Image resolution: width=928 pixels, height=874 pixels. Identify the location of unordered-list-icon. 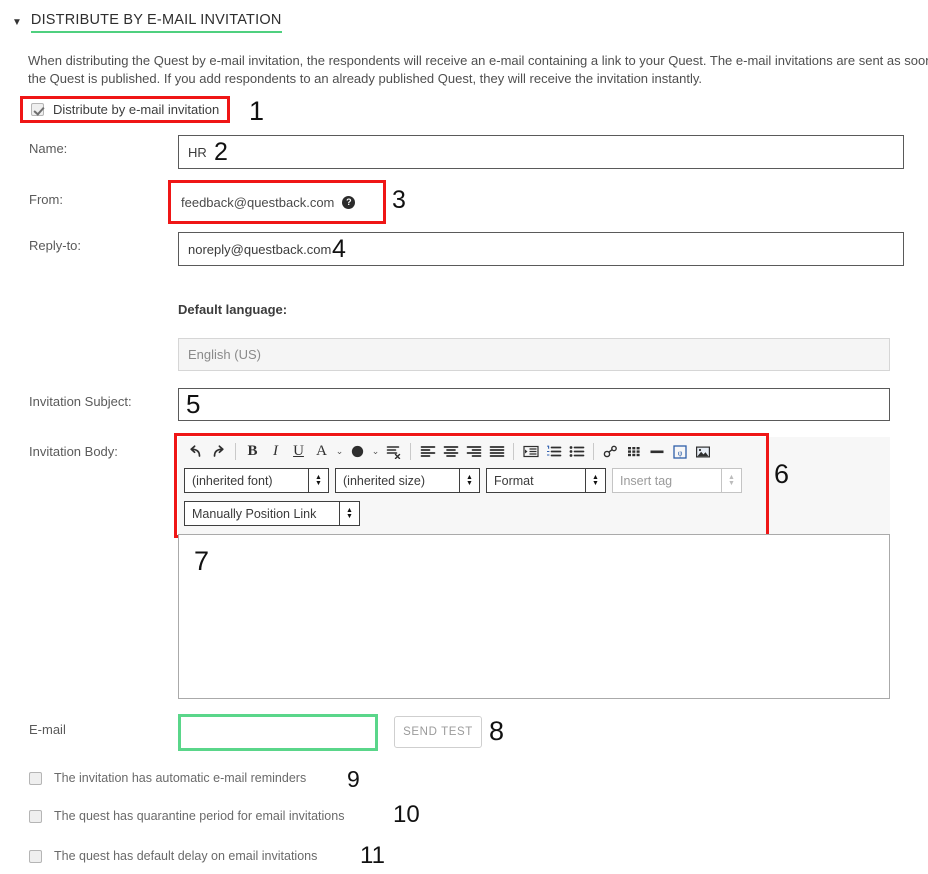
(576, 451).